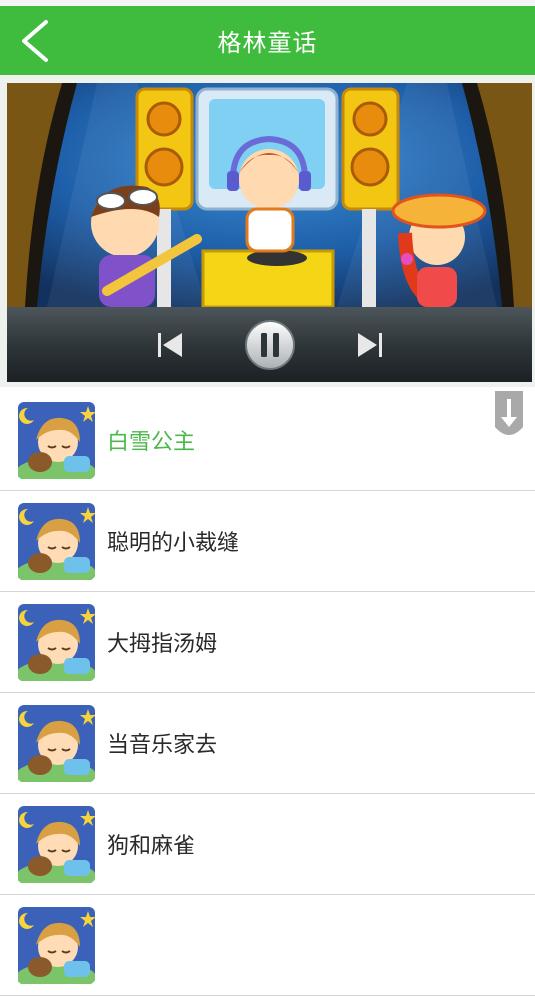  I want to click on list-item: 狗和麻雀, so click(267, 844).